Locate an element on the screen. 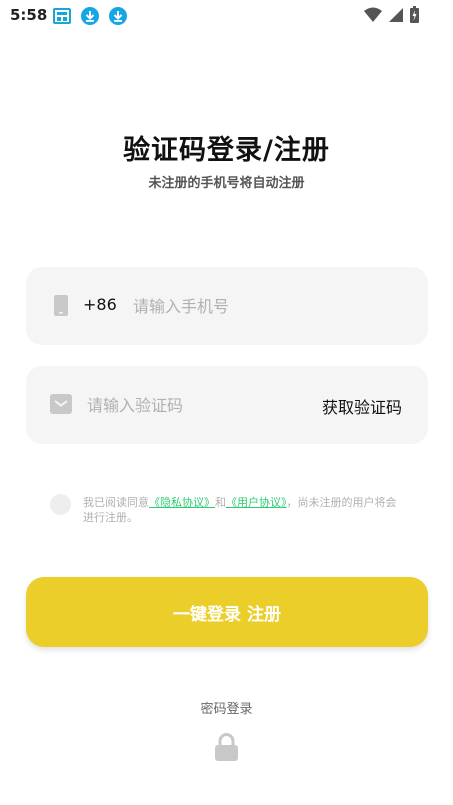 The height and width of the screenshot is (805, 453). app-notification-icon is located at coordinates (62, 16).